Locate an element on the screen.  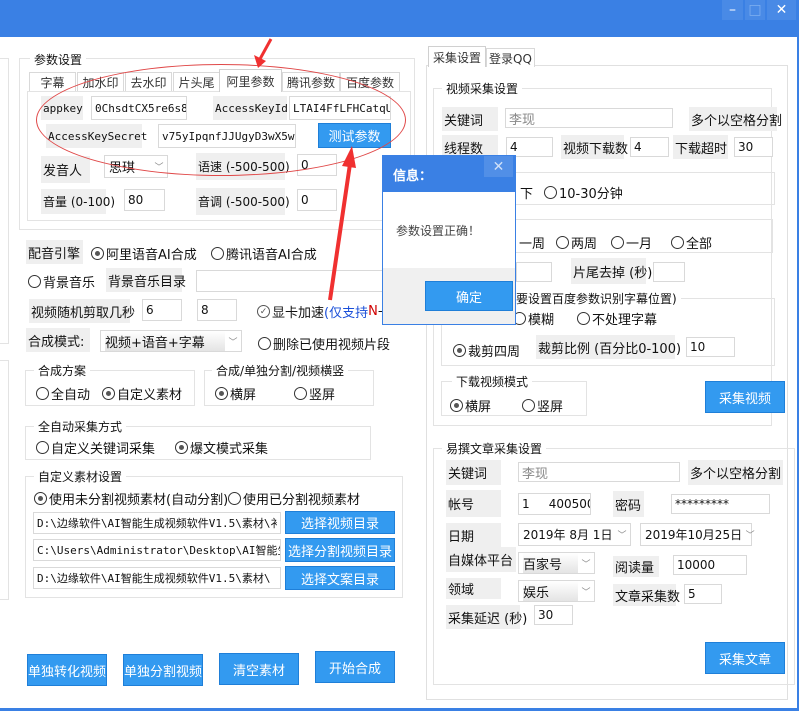
download-portrait-radio: 竖屏 is located at coordinates (542, 405).